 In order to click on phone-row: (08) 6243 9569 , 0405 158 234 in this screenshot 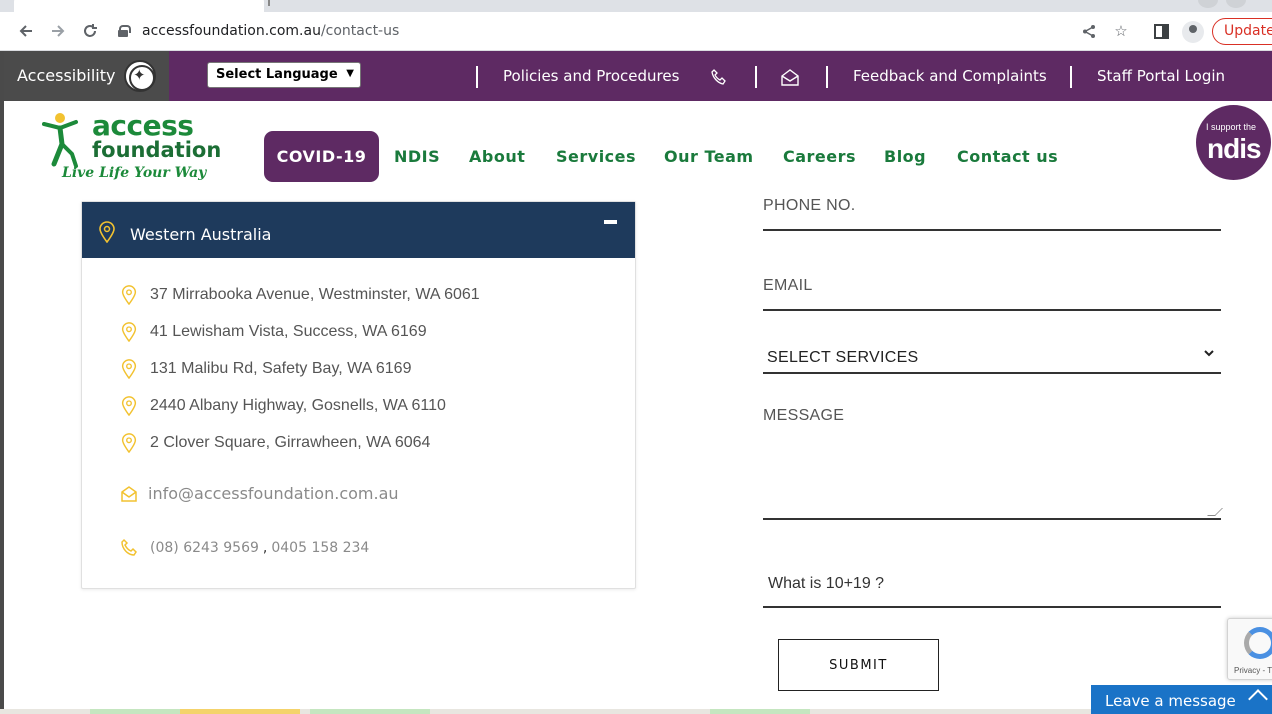, I will do `click(244, 548)`.